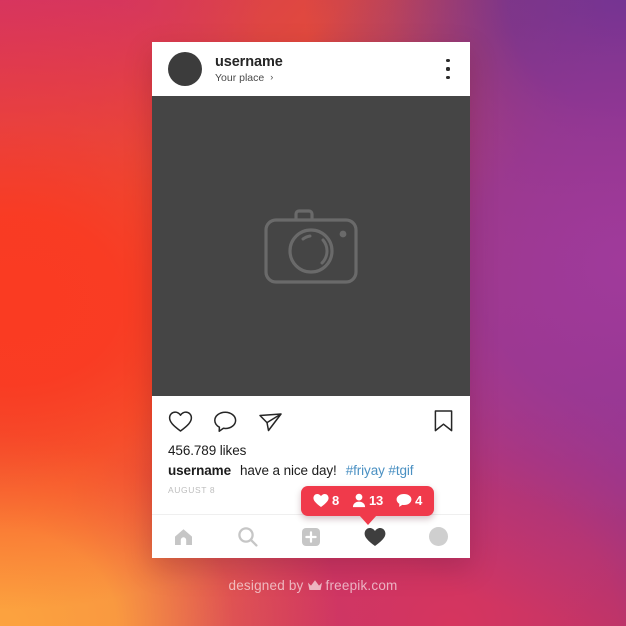  What do you see at coordinates (359, 500) in the screenshot?
I see `person-filled-icon` at bounding box center [359, 500].